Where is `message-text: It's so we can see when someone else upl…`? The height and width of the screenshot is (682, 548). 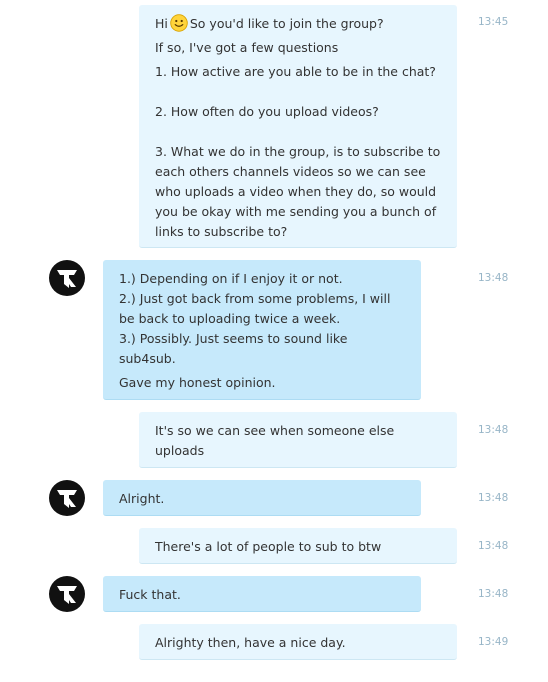
message-text: It's so we can see when someone else upl… is located at coordinates (277, 440).